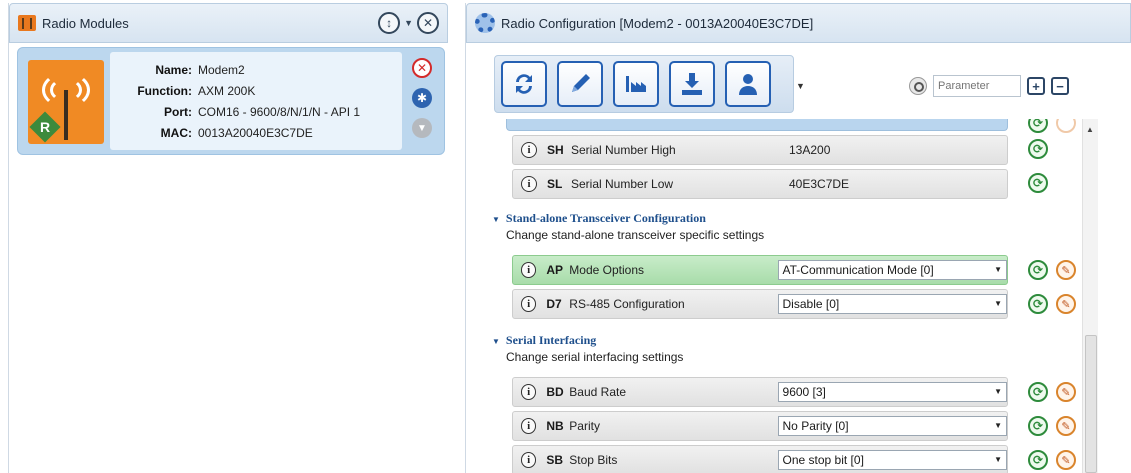 The width and height of the screenshot is (1131, 473). What do you see at coordinates (1036, 86) in the screenshot?
I see `expand-all-icon: +` at bounding box center [1036, 86].